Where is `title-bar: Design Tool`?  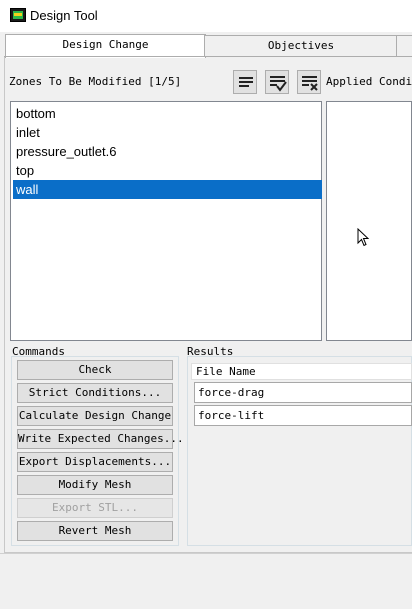
title-bar: Design Tool is located at coordinates (206, 16).